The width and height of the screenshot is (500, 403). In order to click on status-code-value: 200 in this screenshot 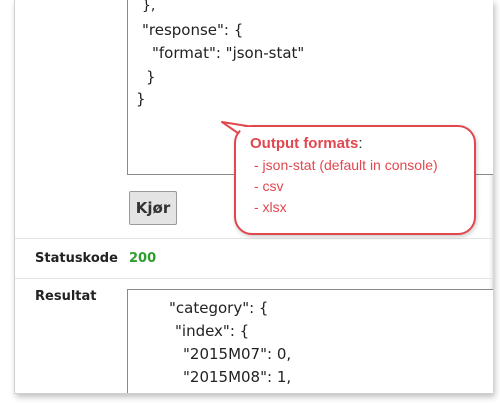, I will do `click(143, 258)`.